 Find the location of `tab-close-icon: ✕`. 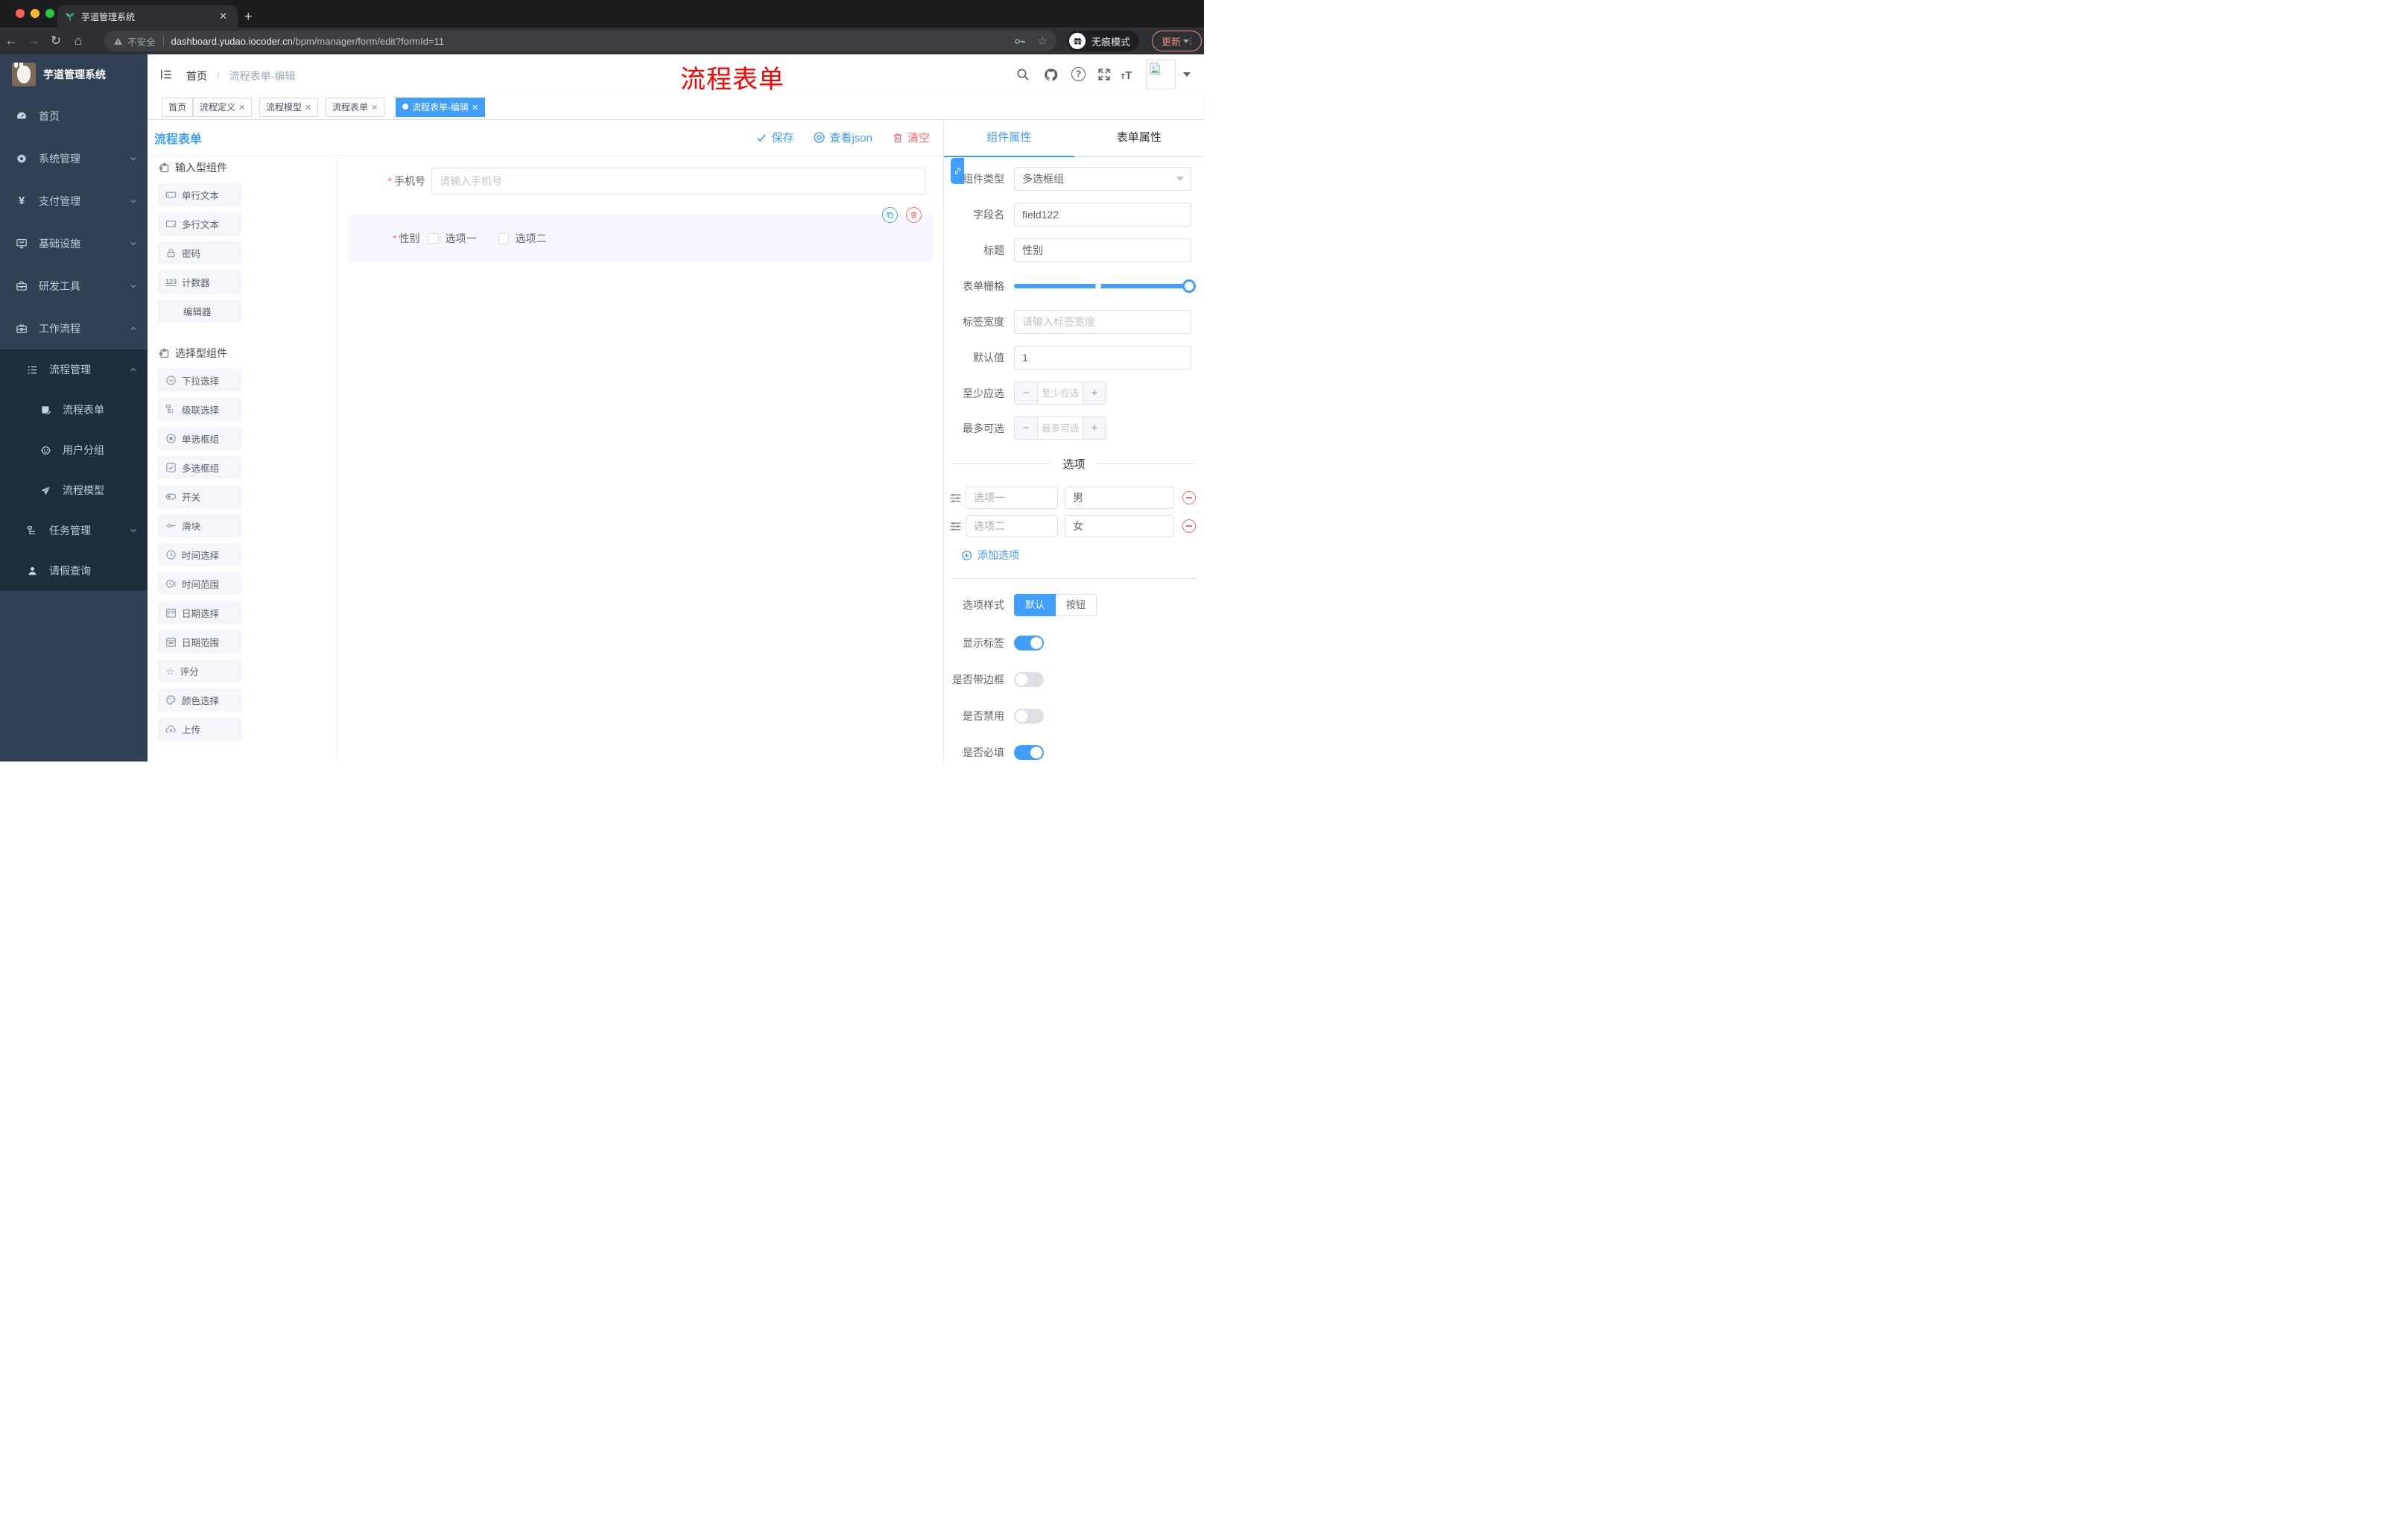

tab-close-icon: ✕ is located at coordinates (223, 16).